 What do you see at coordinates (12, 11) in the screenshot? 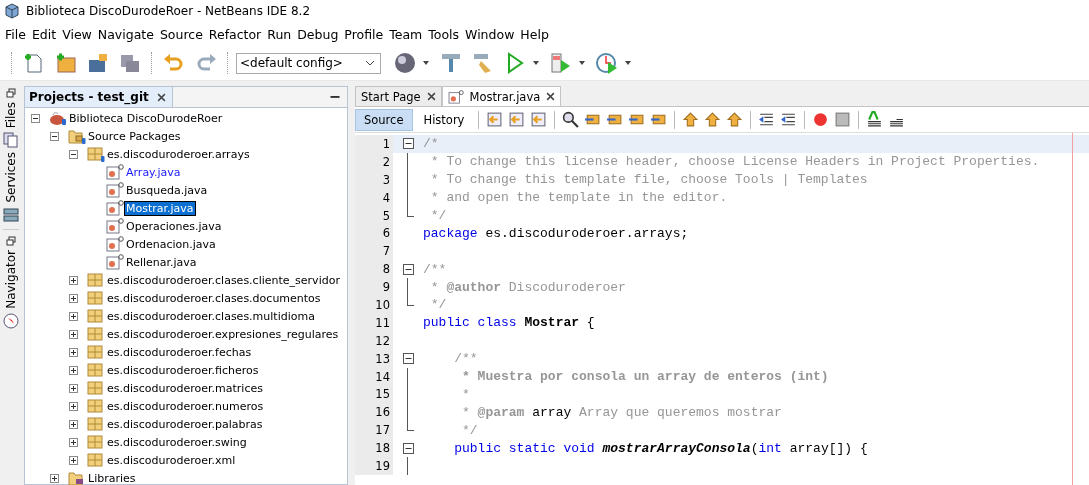
I see `app-cube-icon` at bounding box center [12, 11].